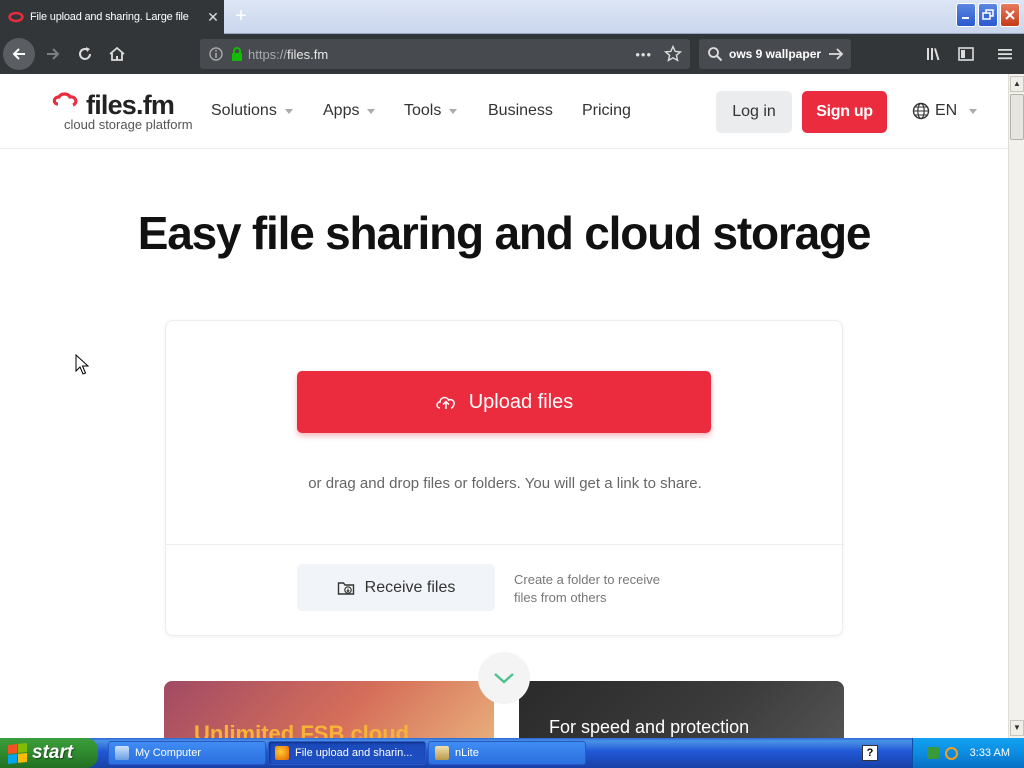 The image size is (1024, 768). I want to click on nav-item-business: Business, so click(520, 111).